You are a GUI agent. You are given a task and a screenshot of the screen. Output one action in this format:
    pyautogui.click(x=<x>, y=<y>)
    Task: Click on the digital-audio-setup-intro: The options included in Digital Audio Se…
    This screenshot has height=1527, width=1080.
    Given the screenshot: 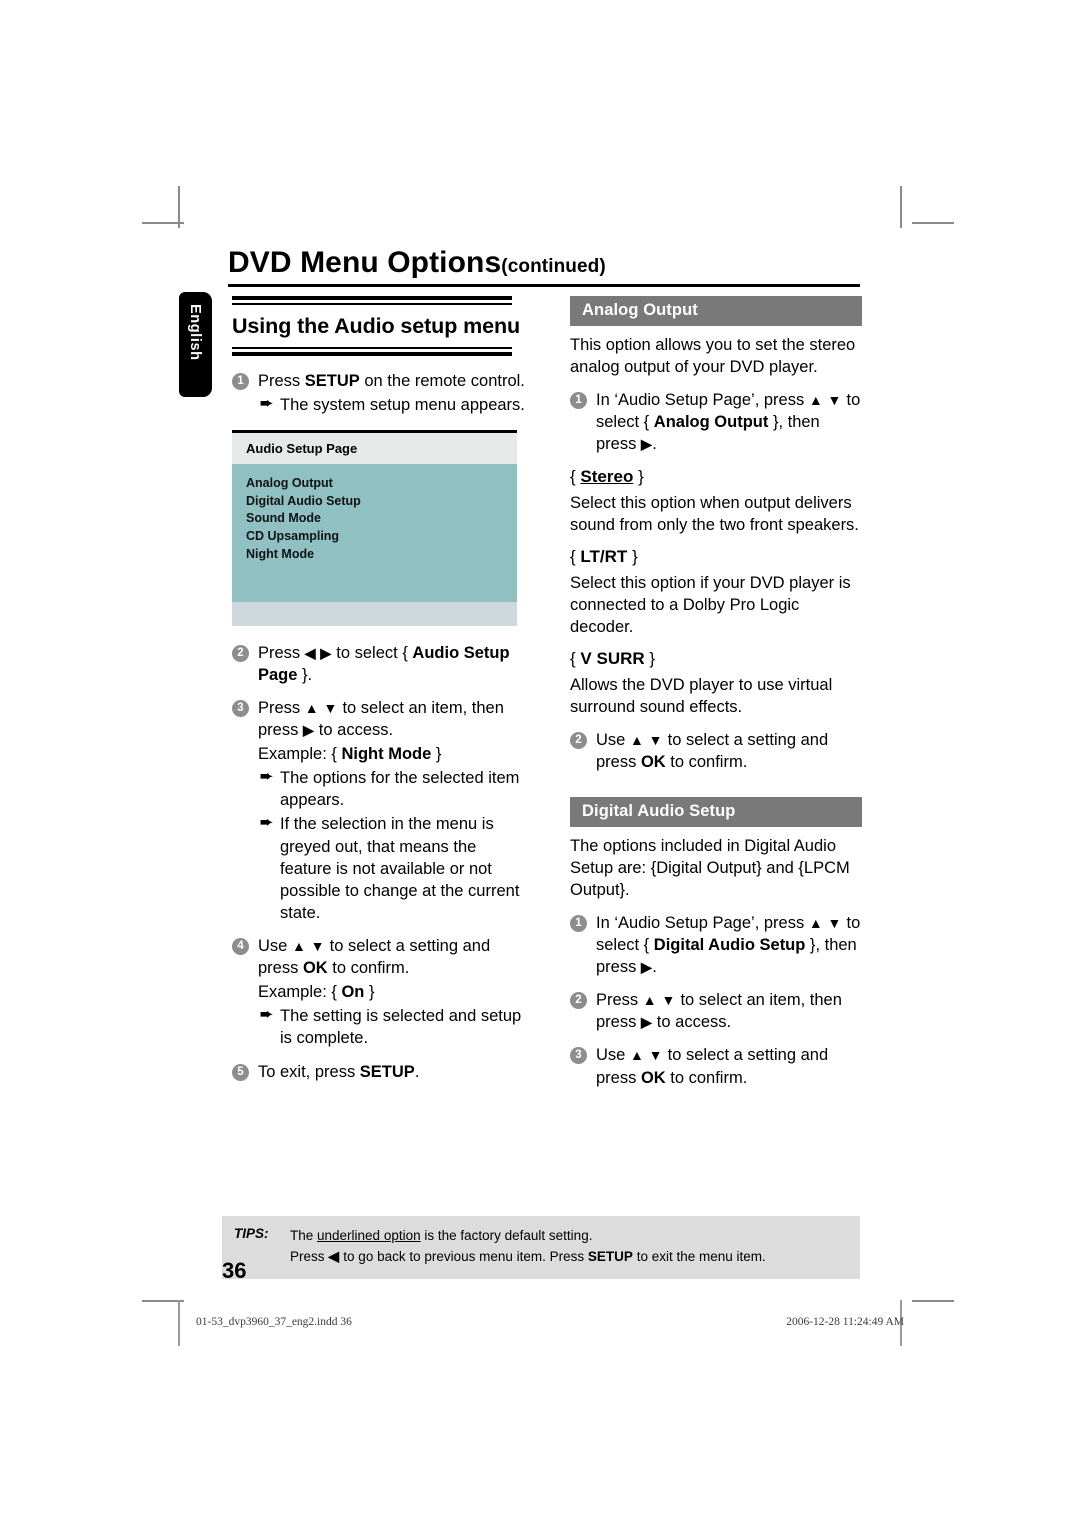 What is the action you would take?
    pyautogui.click(x=710, y=867)
    